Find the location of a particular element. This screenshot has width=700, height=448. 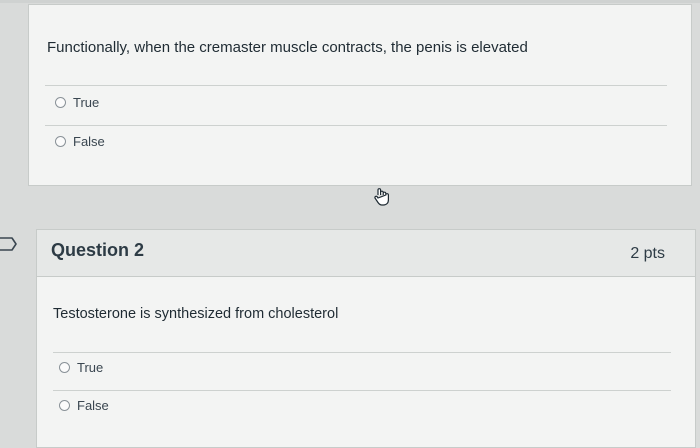

hand-pointer-icon is located at coordinates (381, 197).